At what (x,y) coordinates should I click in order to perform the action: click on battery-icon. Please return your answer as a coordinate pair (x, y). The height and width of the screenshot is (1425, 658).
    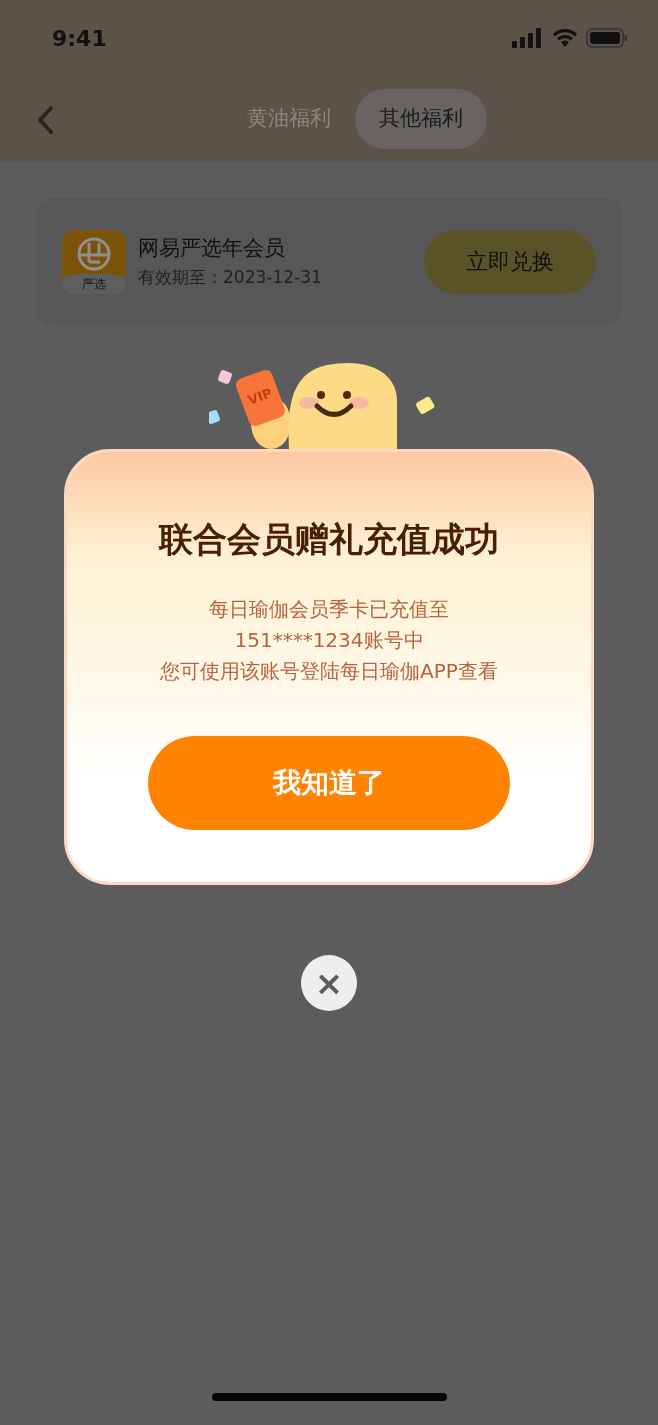
    Looking at the image, I should click on (607, 38).